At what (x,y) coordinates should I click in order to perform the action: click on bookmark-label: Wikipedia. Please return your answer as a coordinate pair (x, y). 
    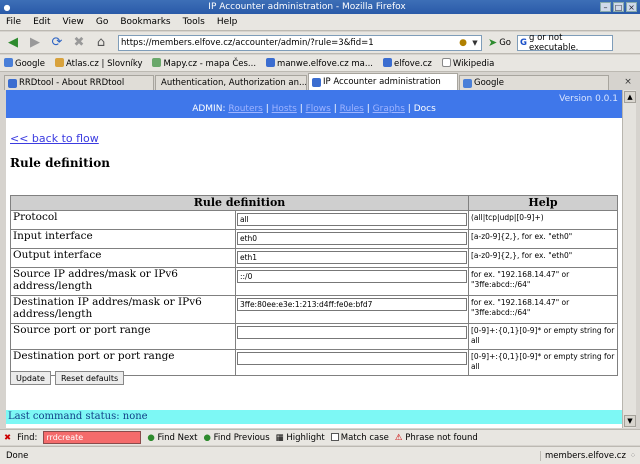
    Looking at the image, I should click on (473, 63).